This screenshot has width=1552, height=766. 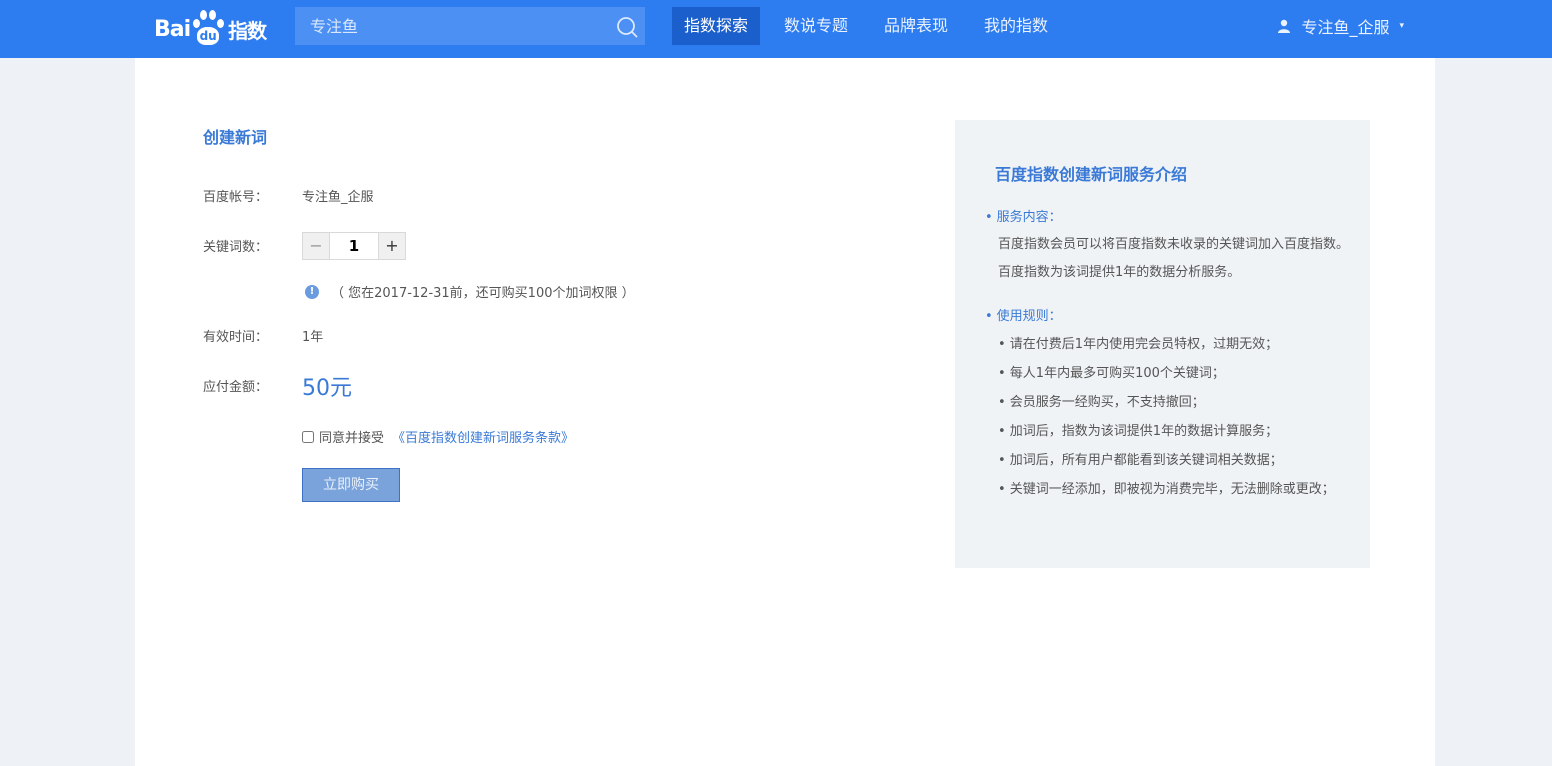 I want to click on nav-item-data-topics: 数说专题, so click(x=816, y=26).